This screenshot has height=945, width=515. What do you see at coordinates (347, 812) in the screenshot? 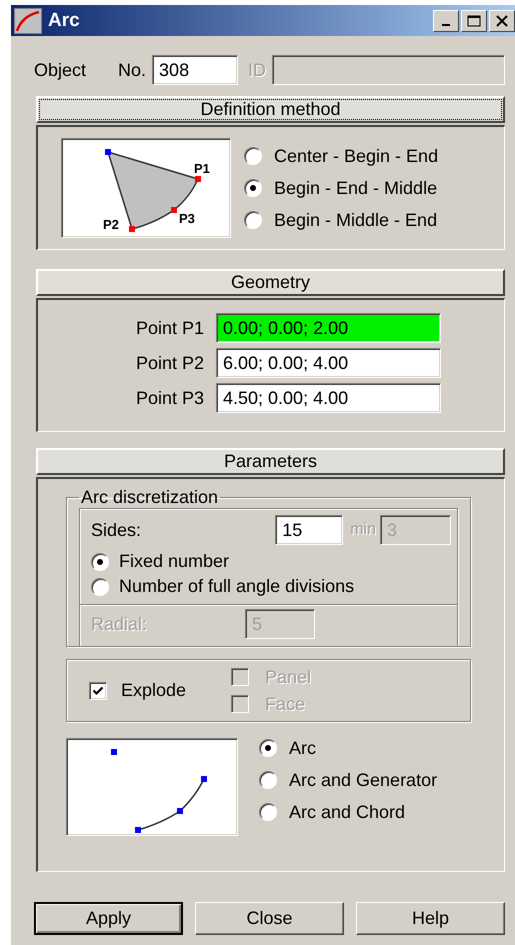
I see `radio-label: Arc and Chord` at bounding box center [347, 812].